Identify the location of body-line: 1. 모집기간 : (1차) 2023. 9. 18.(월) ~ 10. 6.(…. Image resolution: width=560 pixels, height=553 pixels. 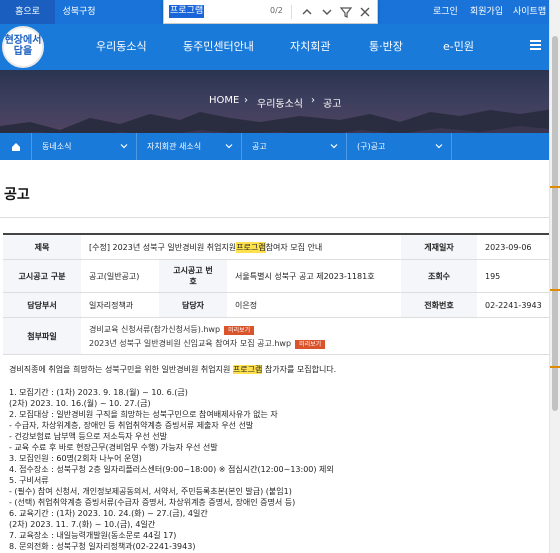
(98, 392).